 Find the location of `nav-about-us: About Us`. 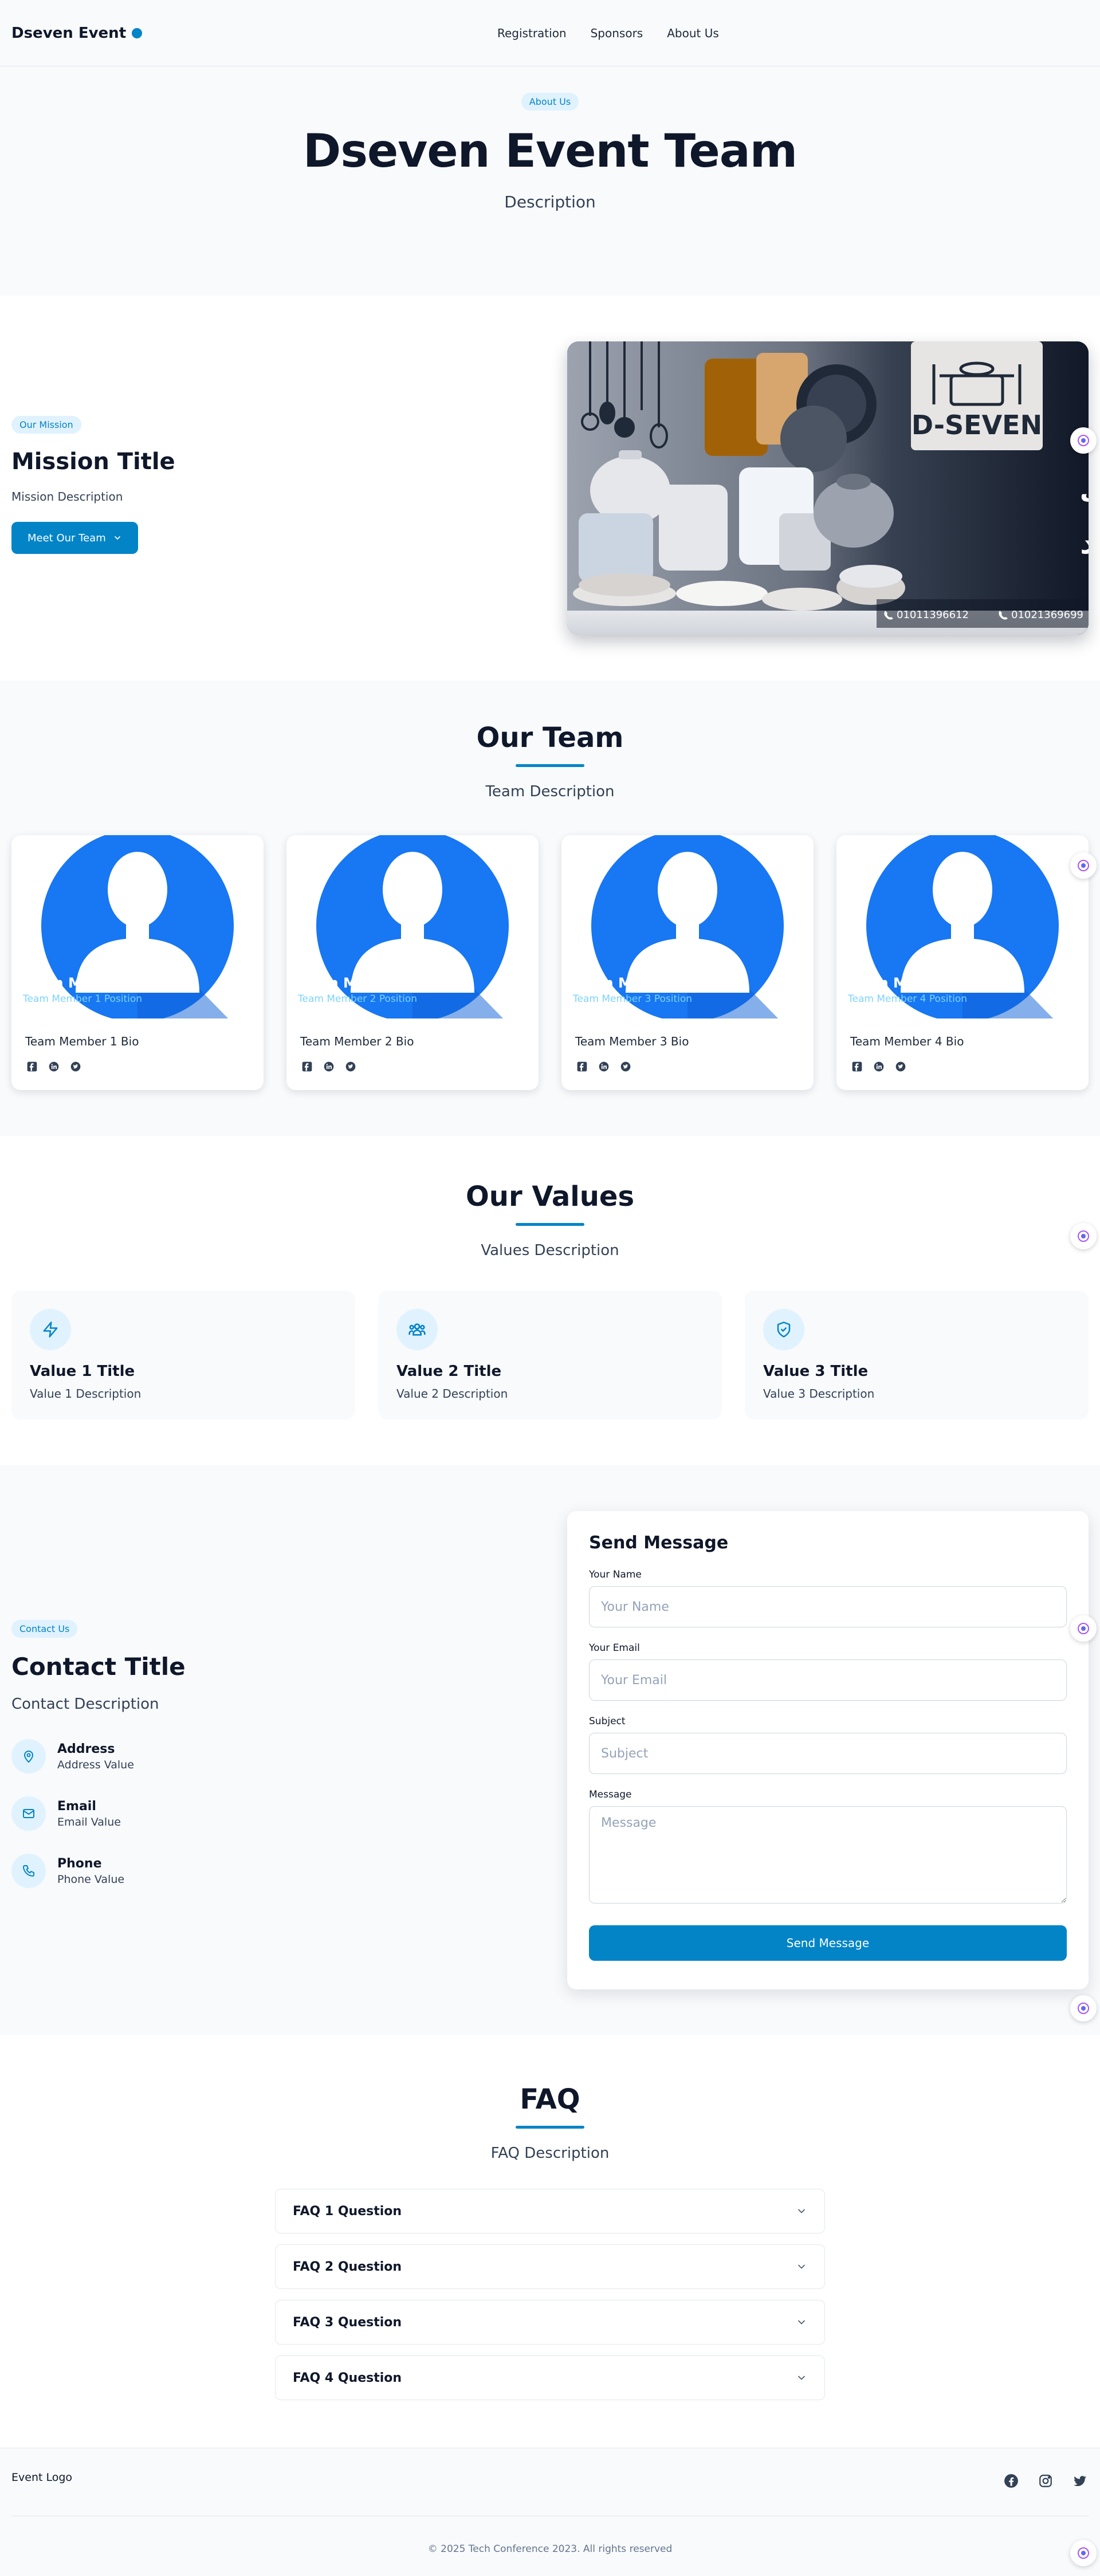

nav-about-us: About Us is located at coordinates (693, 33).